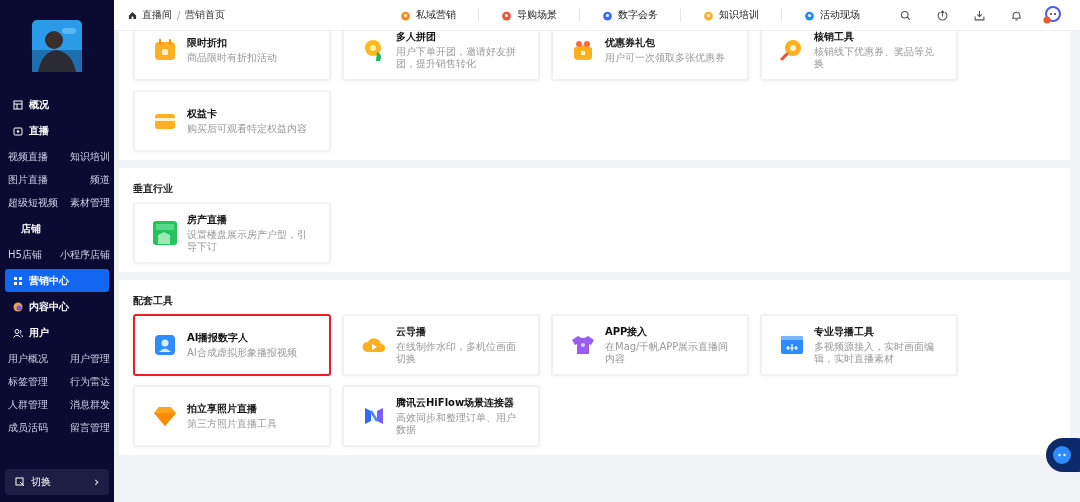 The width and height of the screenshot is (1080, 502). I want to click on sidebar-link: 消息群发, so click(90, 404).